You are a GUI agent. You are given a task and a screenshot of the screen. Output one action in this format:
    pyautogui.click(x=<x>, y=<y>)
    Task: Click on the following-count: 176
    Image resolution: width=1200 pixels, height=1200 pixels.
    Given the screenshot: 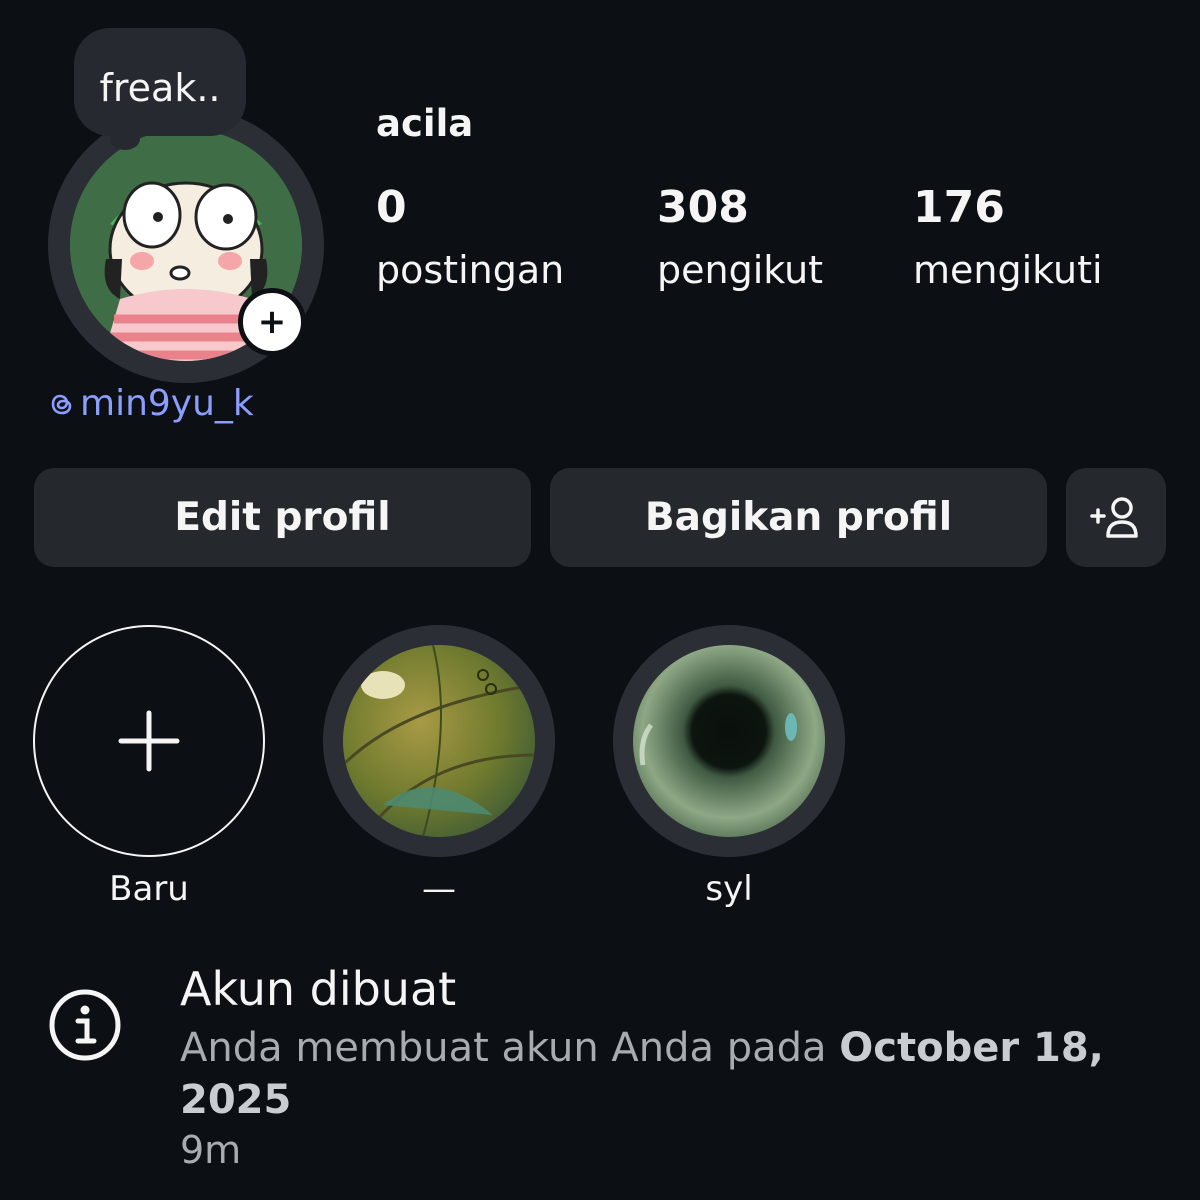 What is the action you would take?
    pyautogui.click(x=959, y=207)
    